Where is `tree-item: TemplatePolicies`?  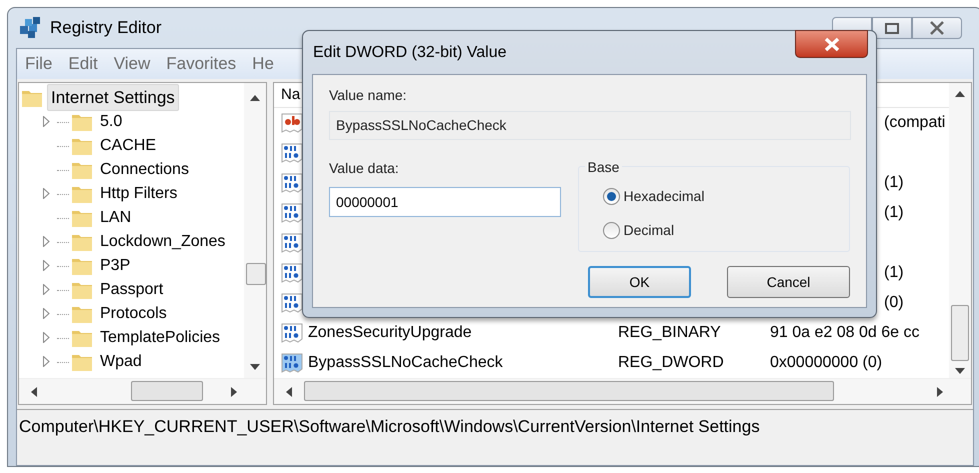
tree-item: TemplatePolicies is located at coordinates (160, 338).